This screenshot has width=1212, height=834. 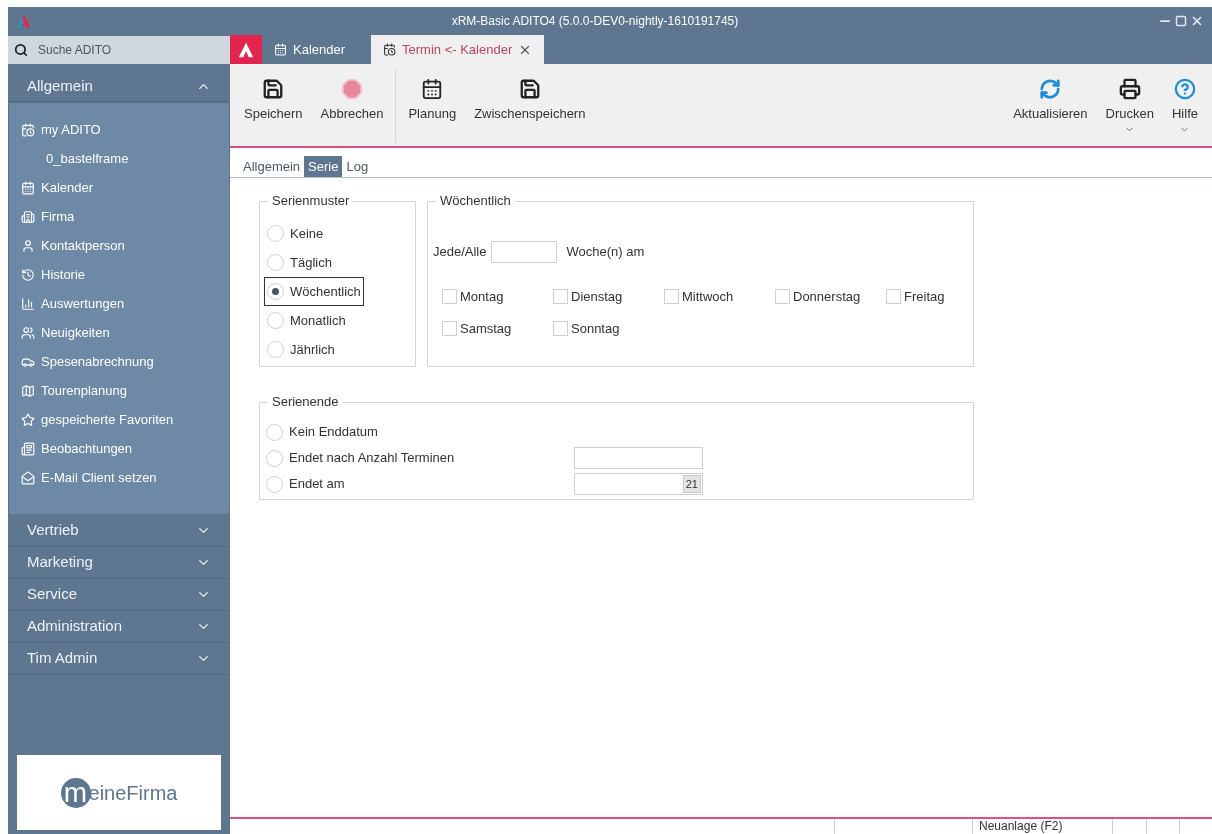 What do you see at coordinates (119, 274) in the screenshot?
I see `sidebar-item: Historie` at bounding box center [119, 274].